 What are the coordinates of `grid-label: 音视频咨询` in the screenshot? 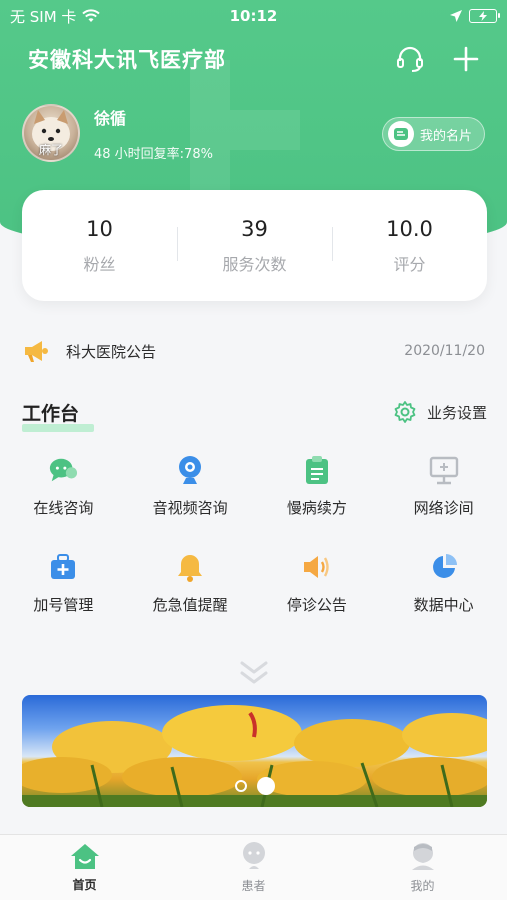 It's located at (190, 508).